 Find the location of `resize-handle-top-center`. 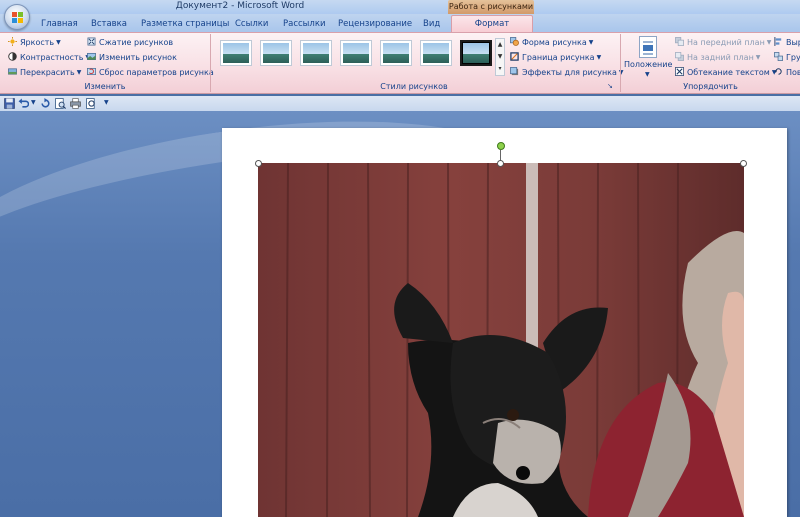

resize-handle-top-center is located at coordinates (500, 163).